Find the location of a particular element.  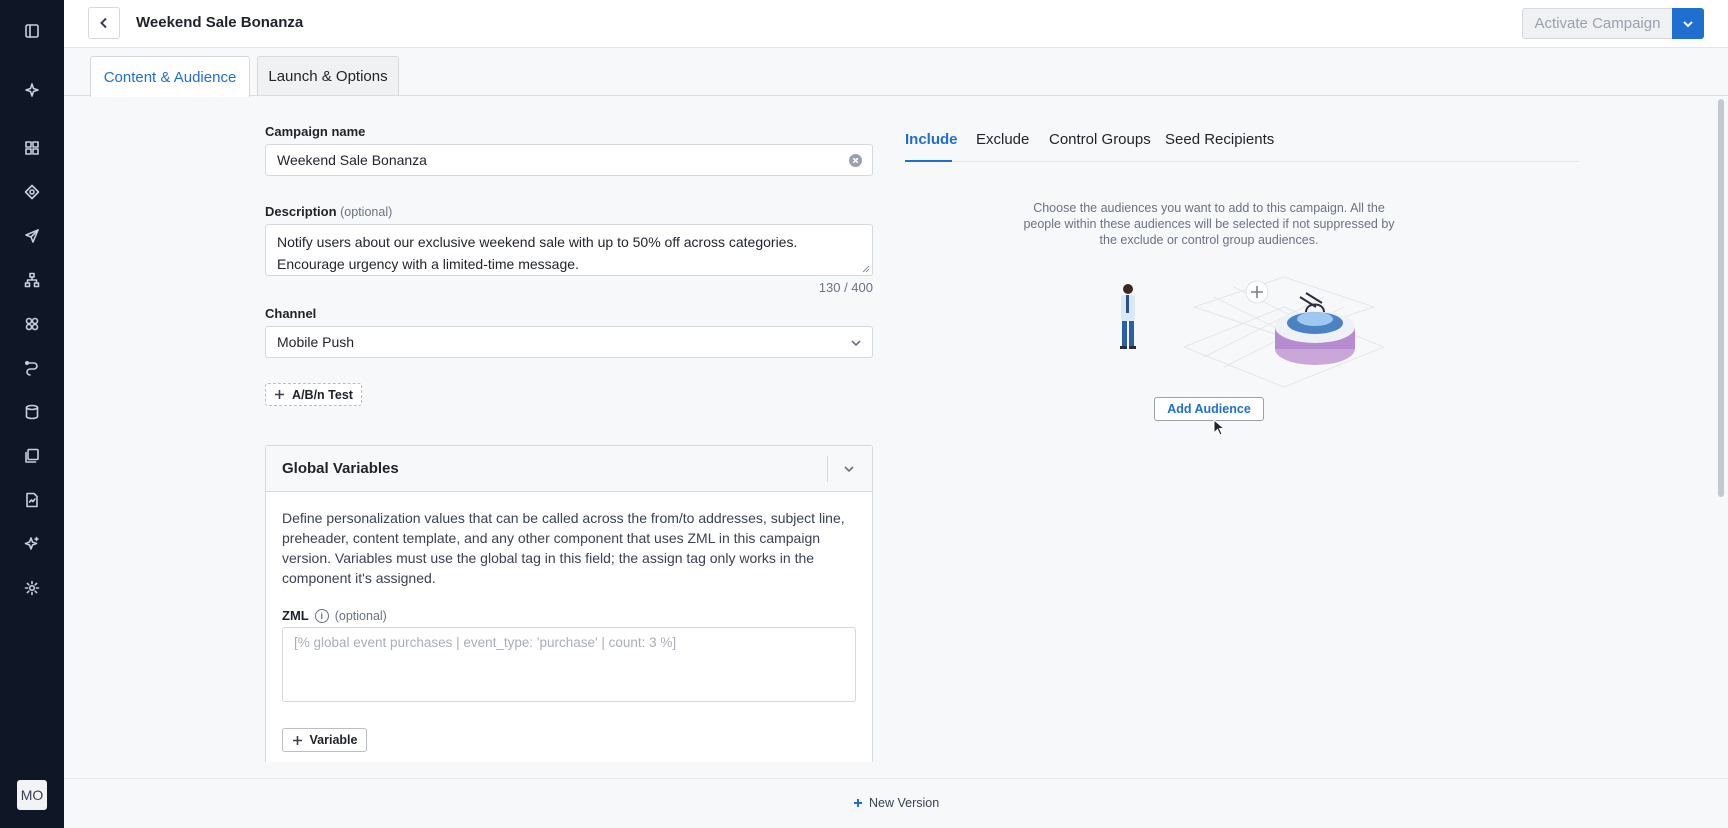

campaign-name-value: Weekend Sale Bonanza is located at coordinates (352, 160).